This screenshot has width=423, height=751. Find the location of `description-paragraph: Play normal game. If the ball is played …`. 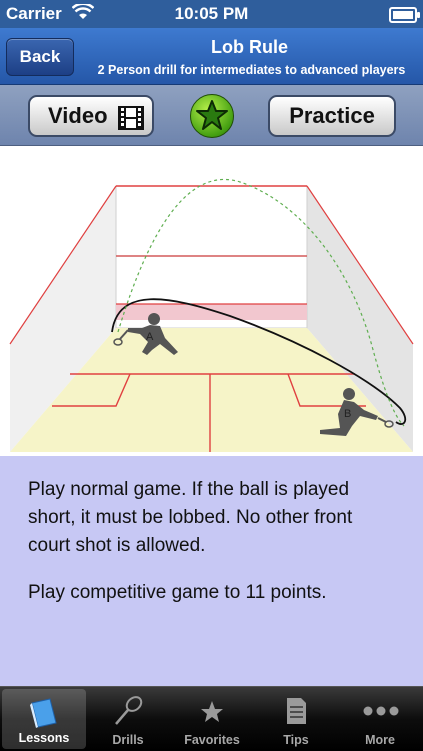

description-paragraph: Play normal game. If the ball is played … is located at coordinates (190, 517).